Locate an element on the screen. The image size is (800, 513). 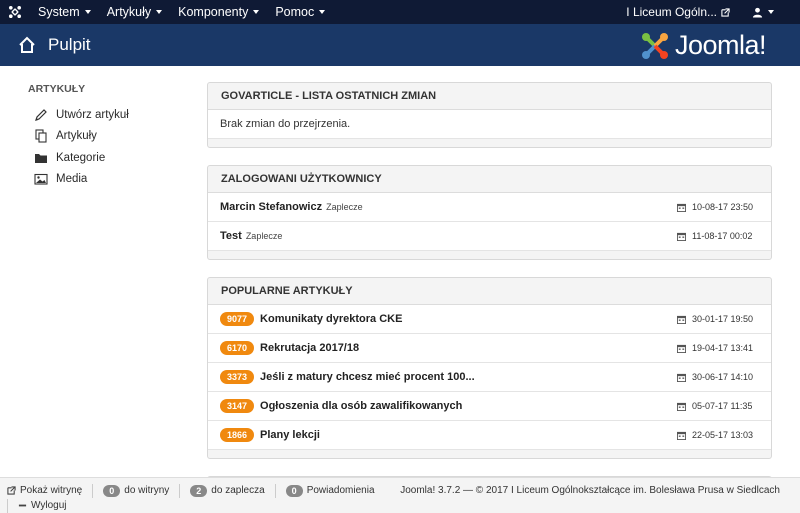
article-title-link: Ogłoszenia dla osób zawalifikowanych is located at coordinates (361, 406).